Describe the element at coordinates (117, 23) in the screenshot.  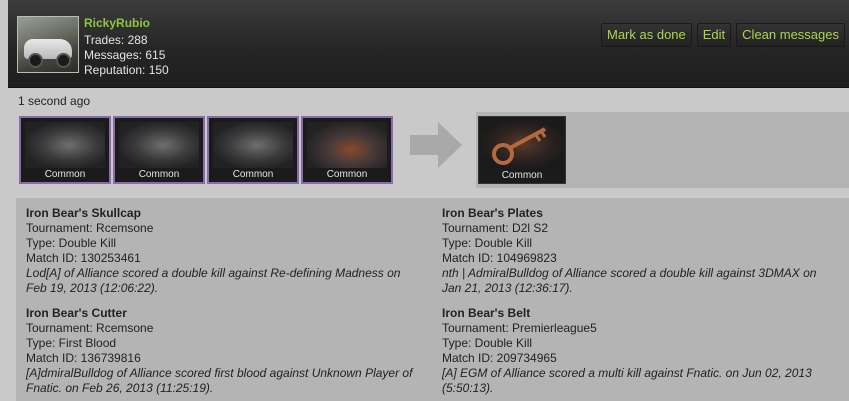
I see `username-link: RickyRubio` at that location.